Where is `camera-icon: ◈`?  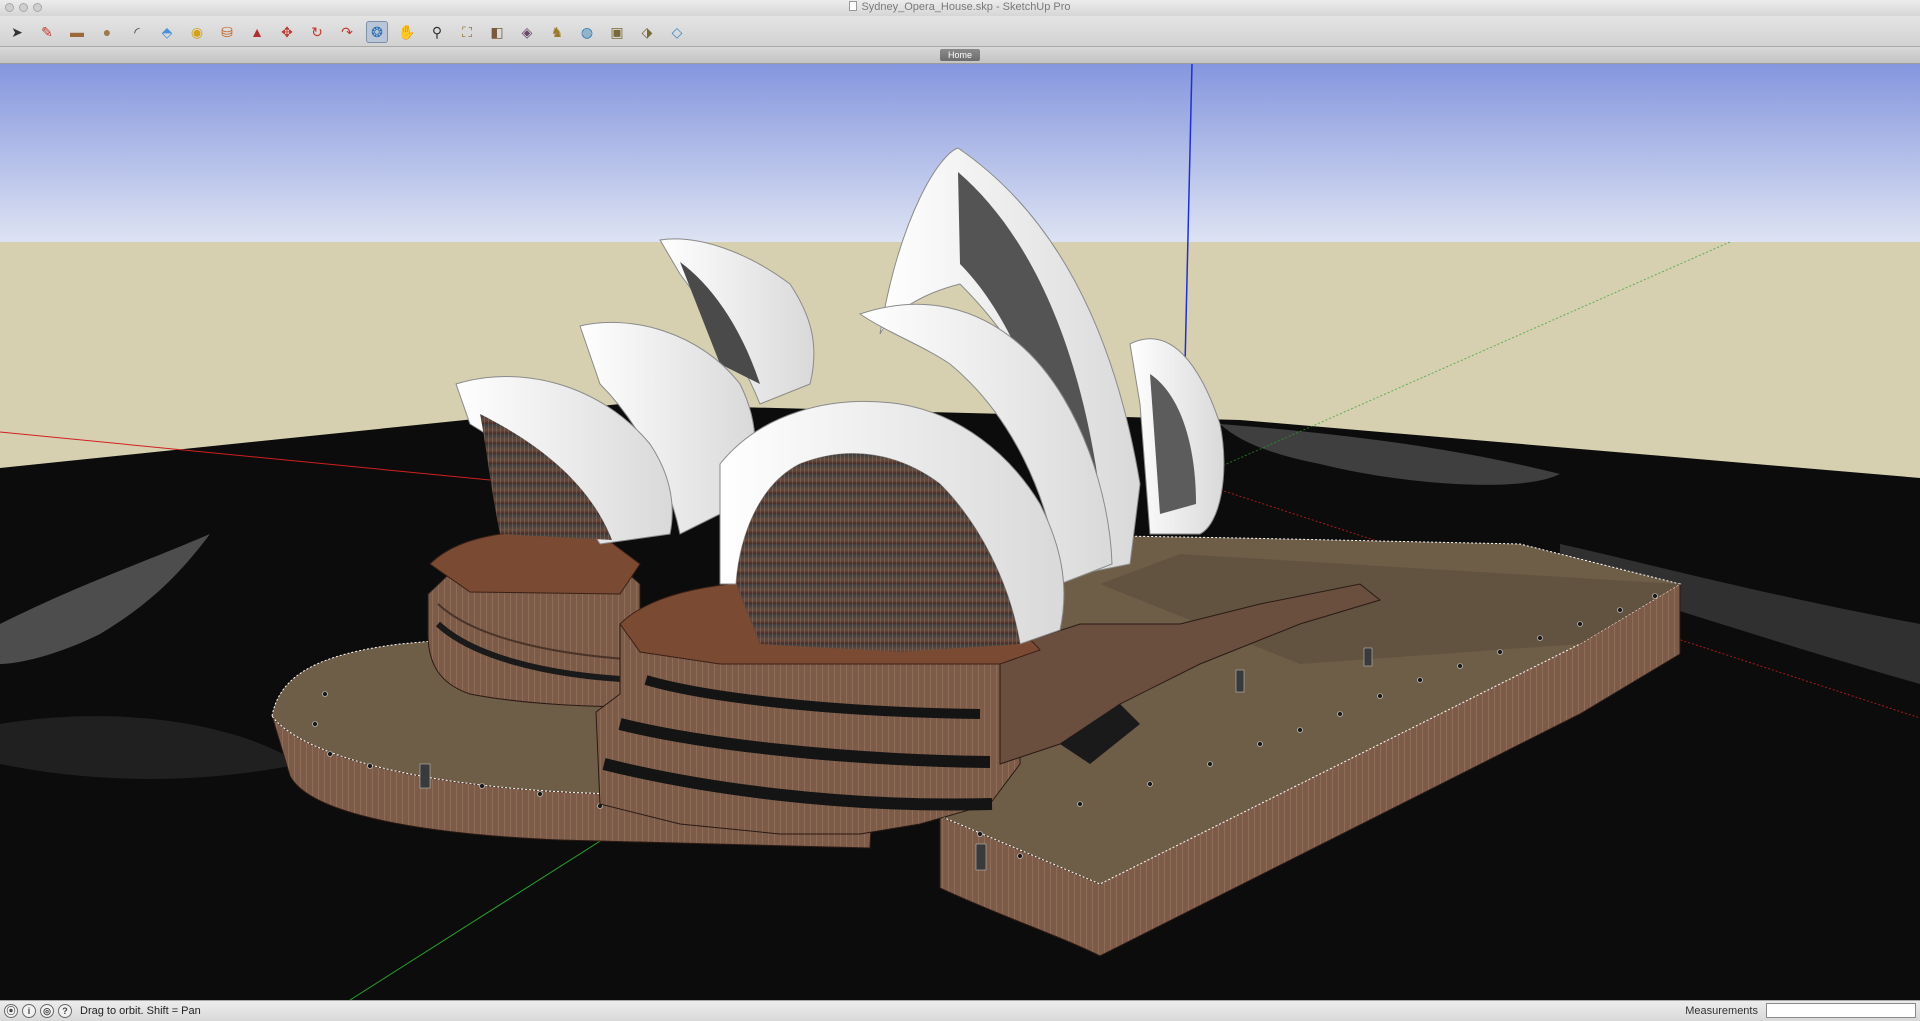 camera-icon: ◈ is located at coordinates (527, 32).